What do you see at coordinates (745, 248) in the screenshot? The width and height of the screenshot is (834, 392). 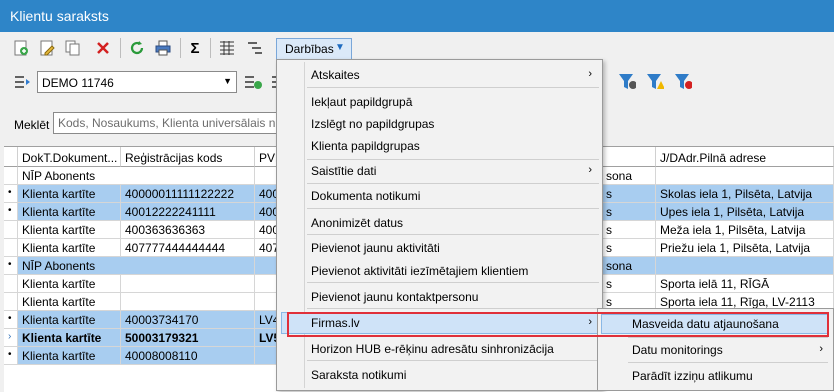 I see `cell-address: Priežu iela 1, Pilsēta, Latvija` at bounding box center [745, 248].